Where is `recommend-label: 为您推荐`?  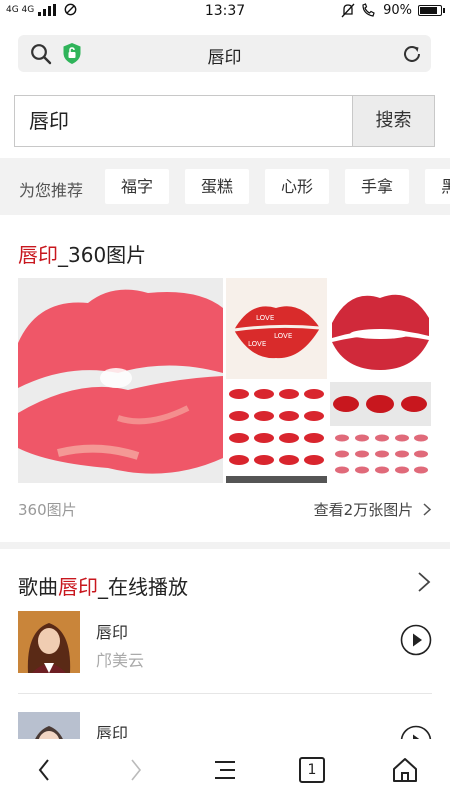
recommend-label: 为您推荐 is located at coordinates (51, 190).